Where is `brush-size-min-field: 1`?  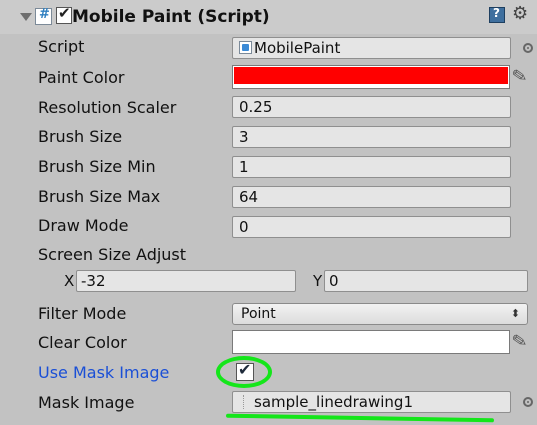
brush-size-min-field: 1 is located at coordinates (371, 167).